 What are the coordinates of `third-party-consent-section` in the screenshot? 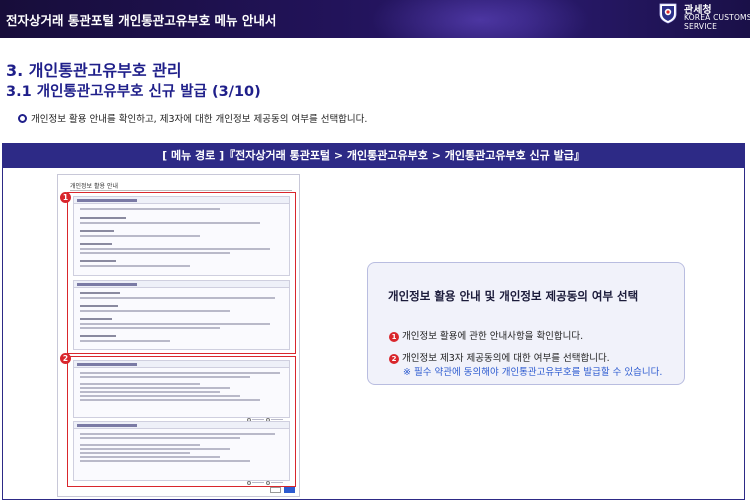 It's located at (181, 421).